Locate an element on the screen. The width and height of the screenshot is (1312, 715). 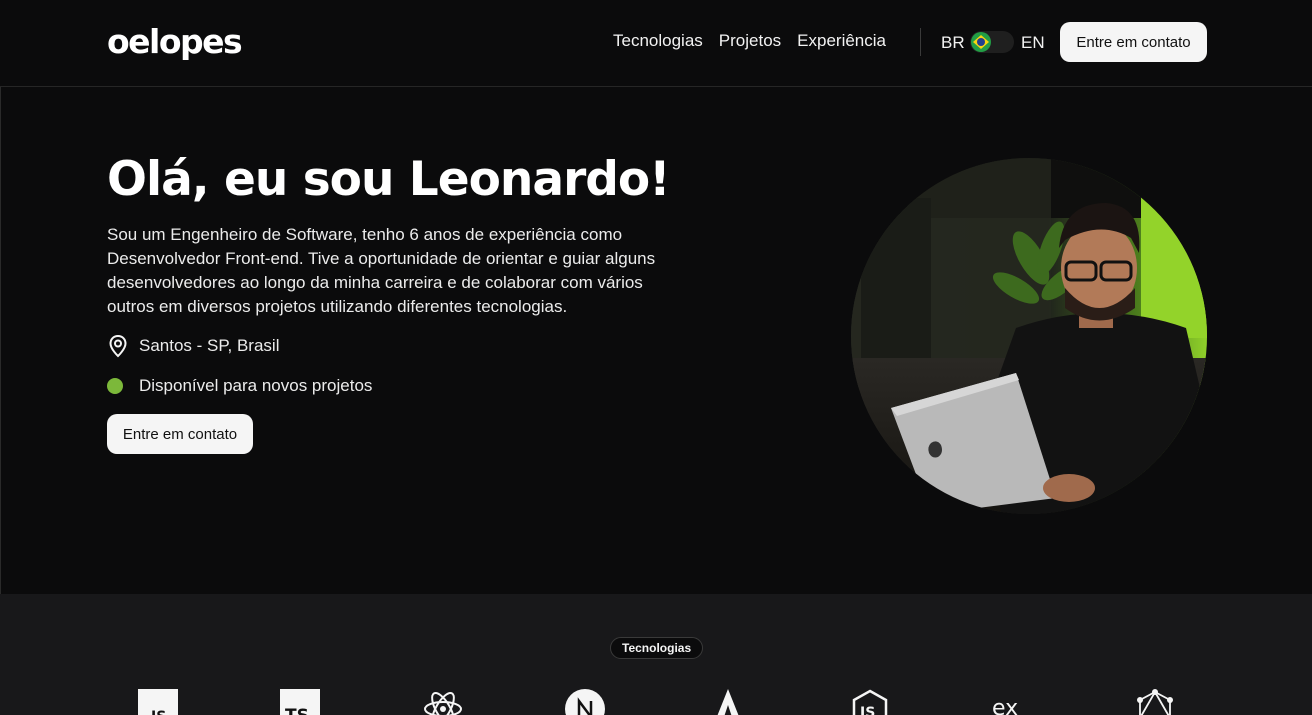
map-pin-icon is located at coordinates (118, 346).